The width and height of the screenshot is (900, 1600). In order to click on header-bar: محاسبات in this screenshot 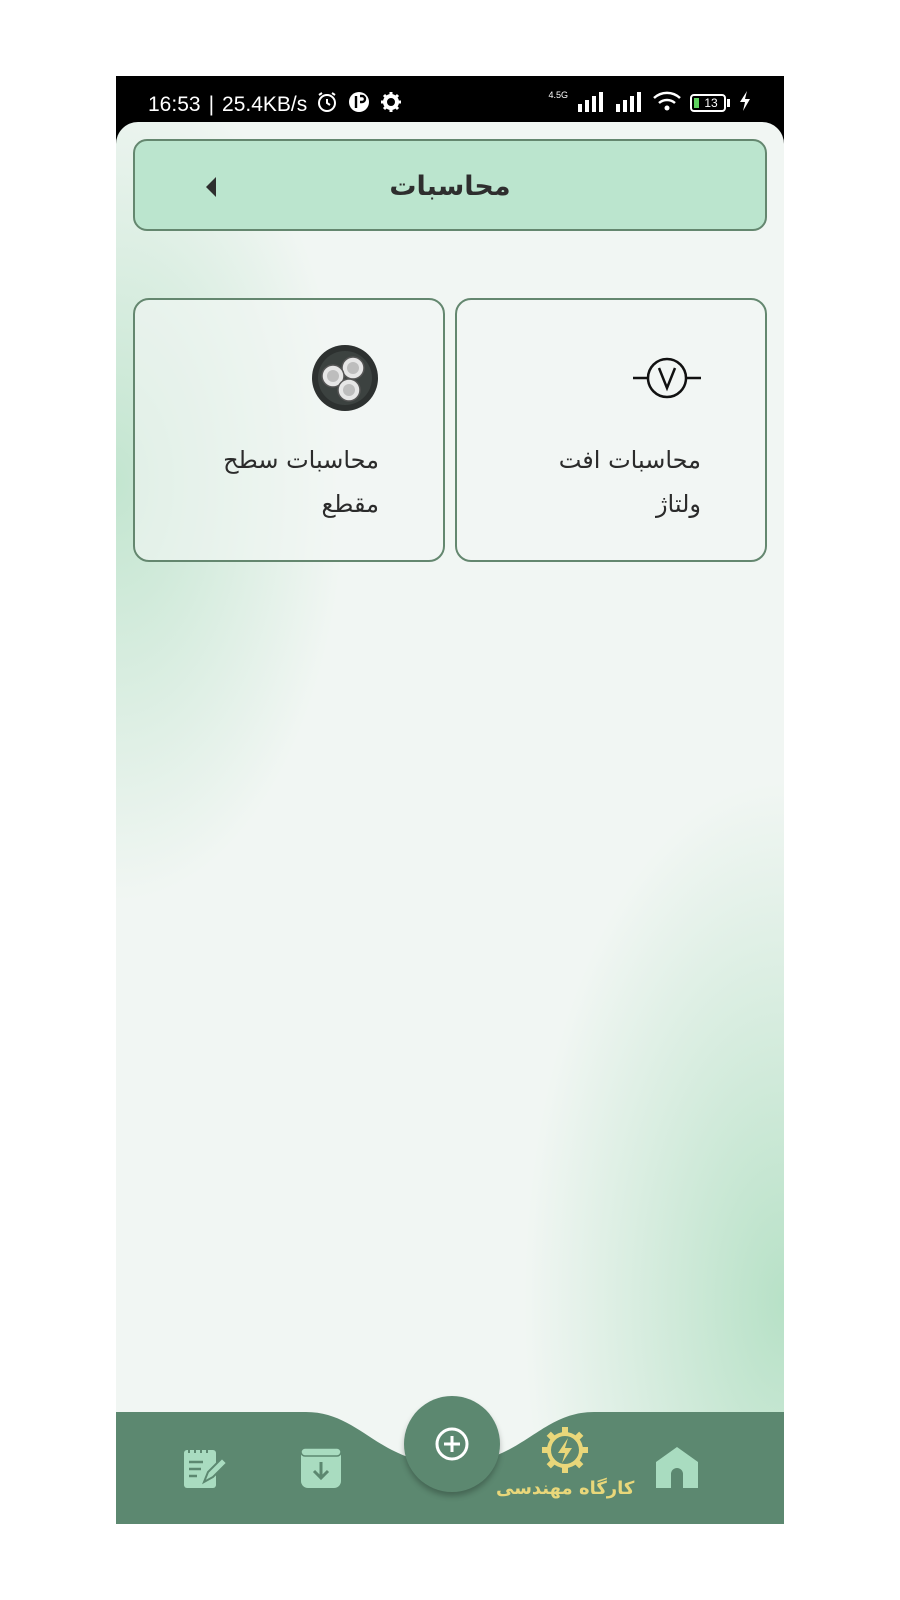, I will do `click(450, 185)`.